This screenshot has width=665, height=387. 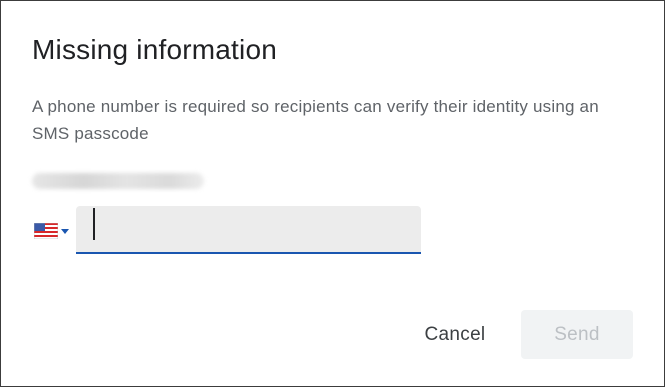 What do you see at coordinates (455, 335) in the screenshot?
I see `cancel-button: Cancel` at bounding box center [455, 335].